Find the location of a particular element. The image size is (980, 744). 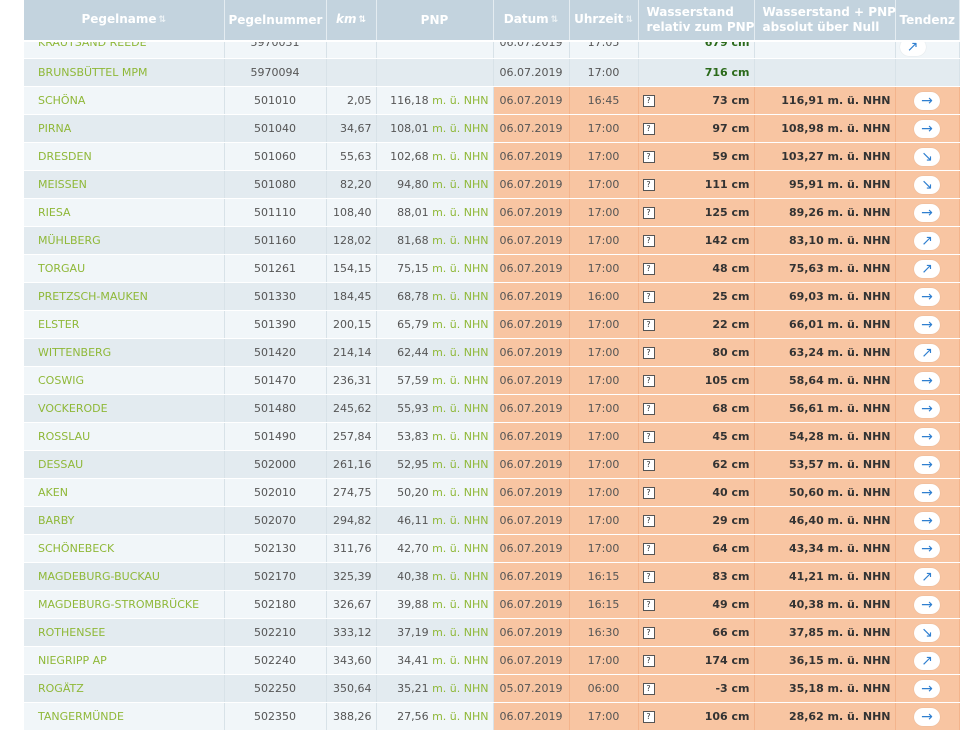

gauge-name-link: MAGDEBURG-STROMBRÜCKE is located at coordinates (124, 604).